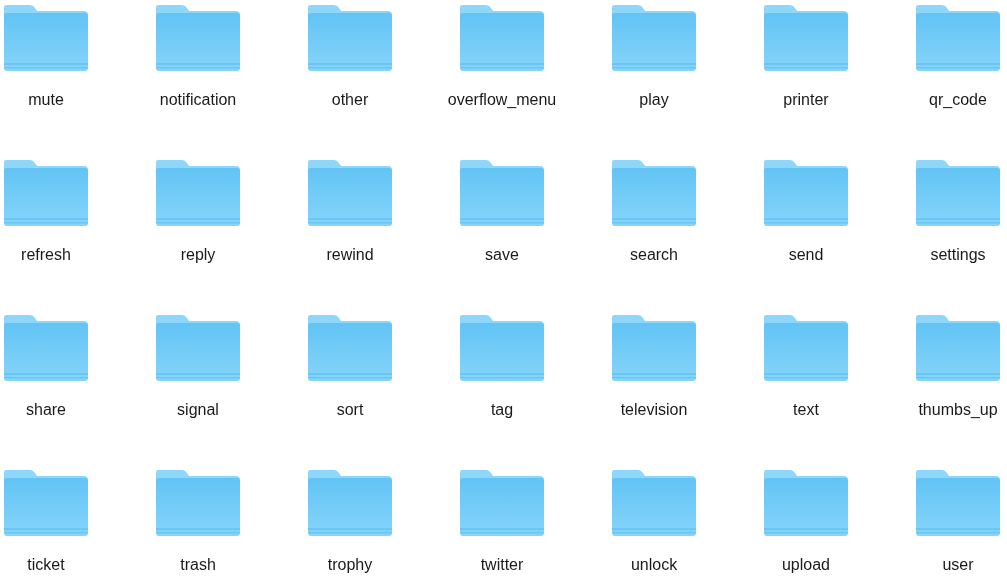 The height and width of the screenshot is (581, 1007). I want to click on folder-name: trash, so click(198, 565).